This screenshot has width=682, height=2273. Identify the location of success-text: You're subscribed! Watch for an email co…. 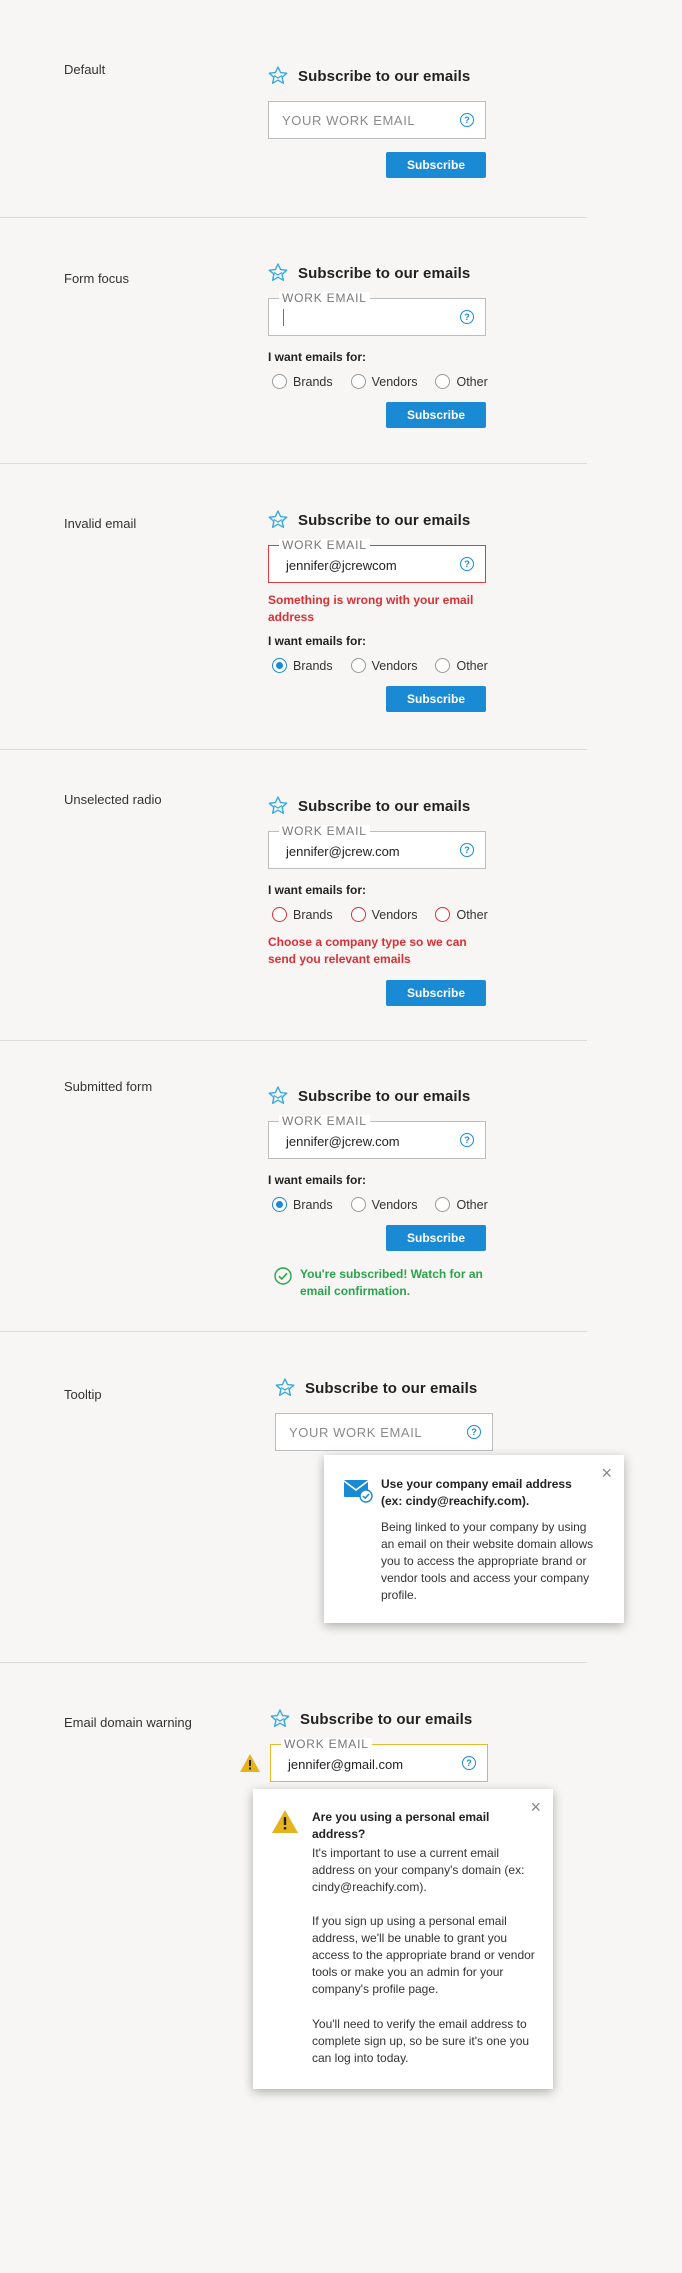
(391, 1282).